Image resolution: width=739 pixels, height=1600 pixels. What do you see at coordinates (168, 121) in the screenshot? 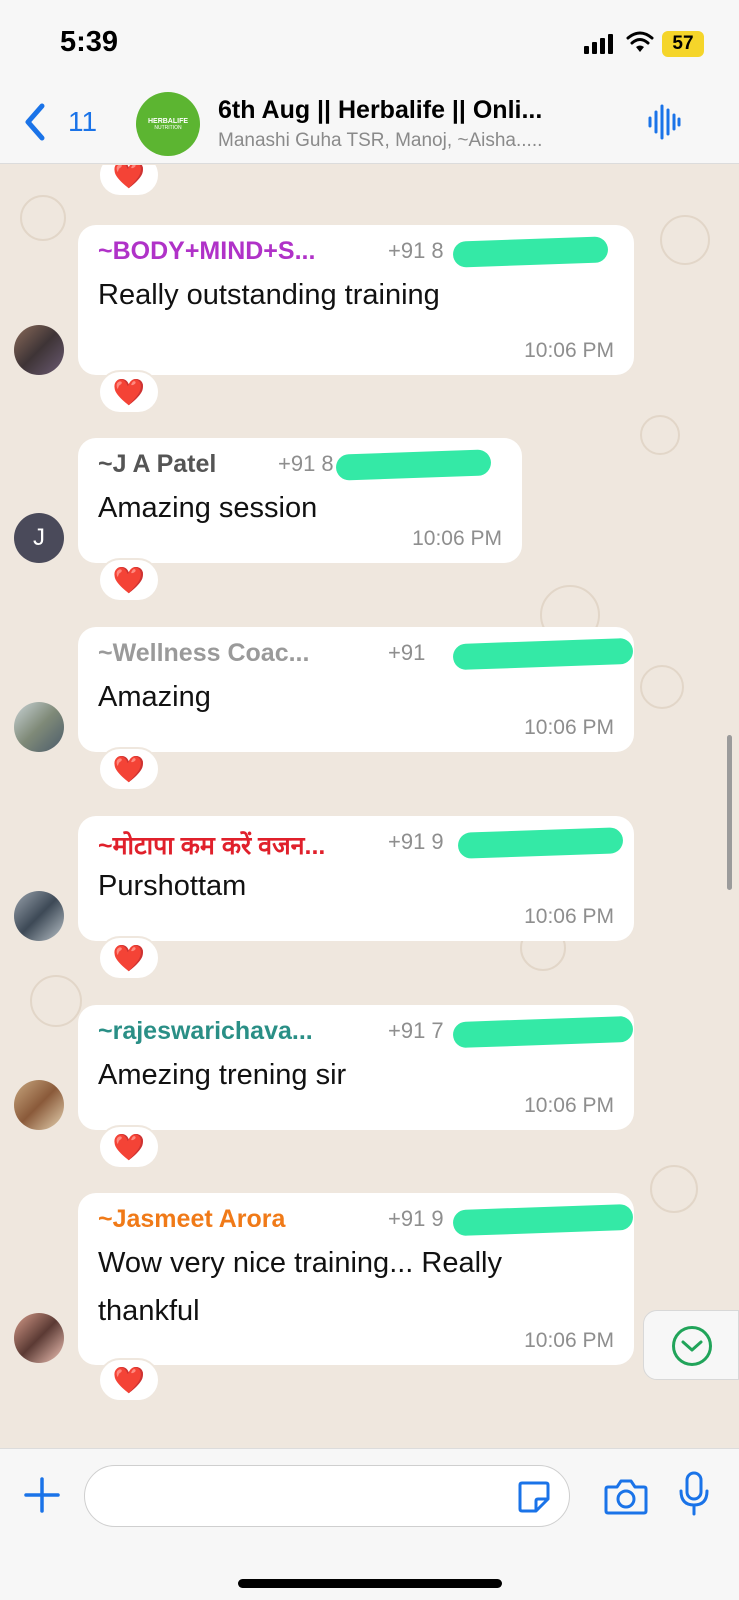
I see `group-avatar-logo-text: HERBALIFE` at bounding box center [168, 121].